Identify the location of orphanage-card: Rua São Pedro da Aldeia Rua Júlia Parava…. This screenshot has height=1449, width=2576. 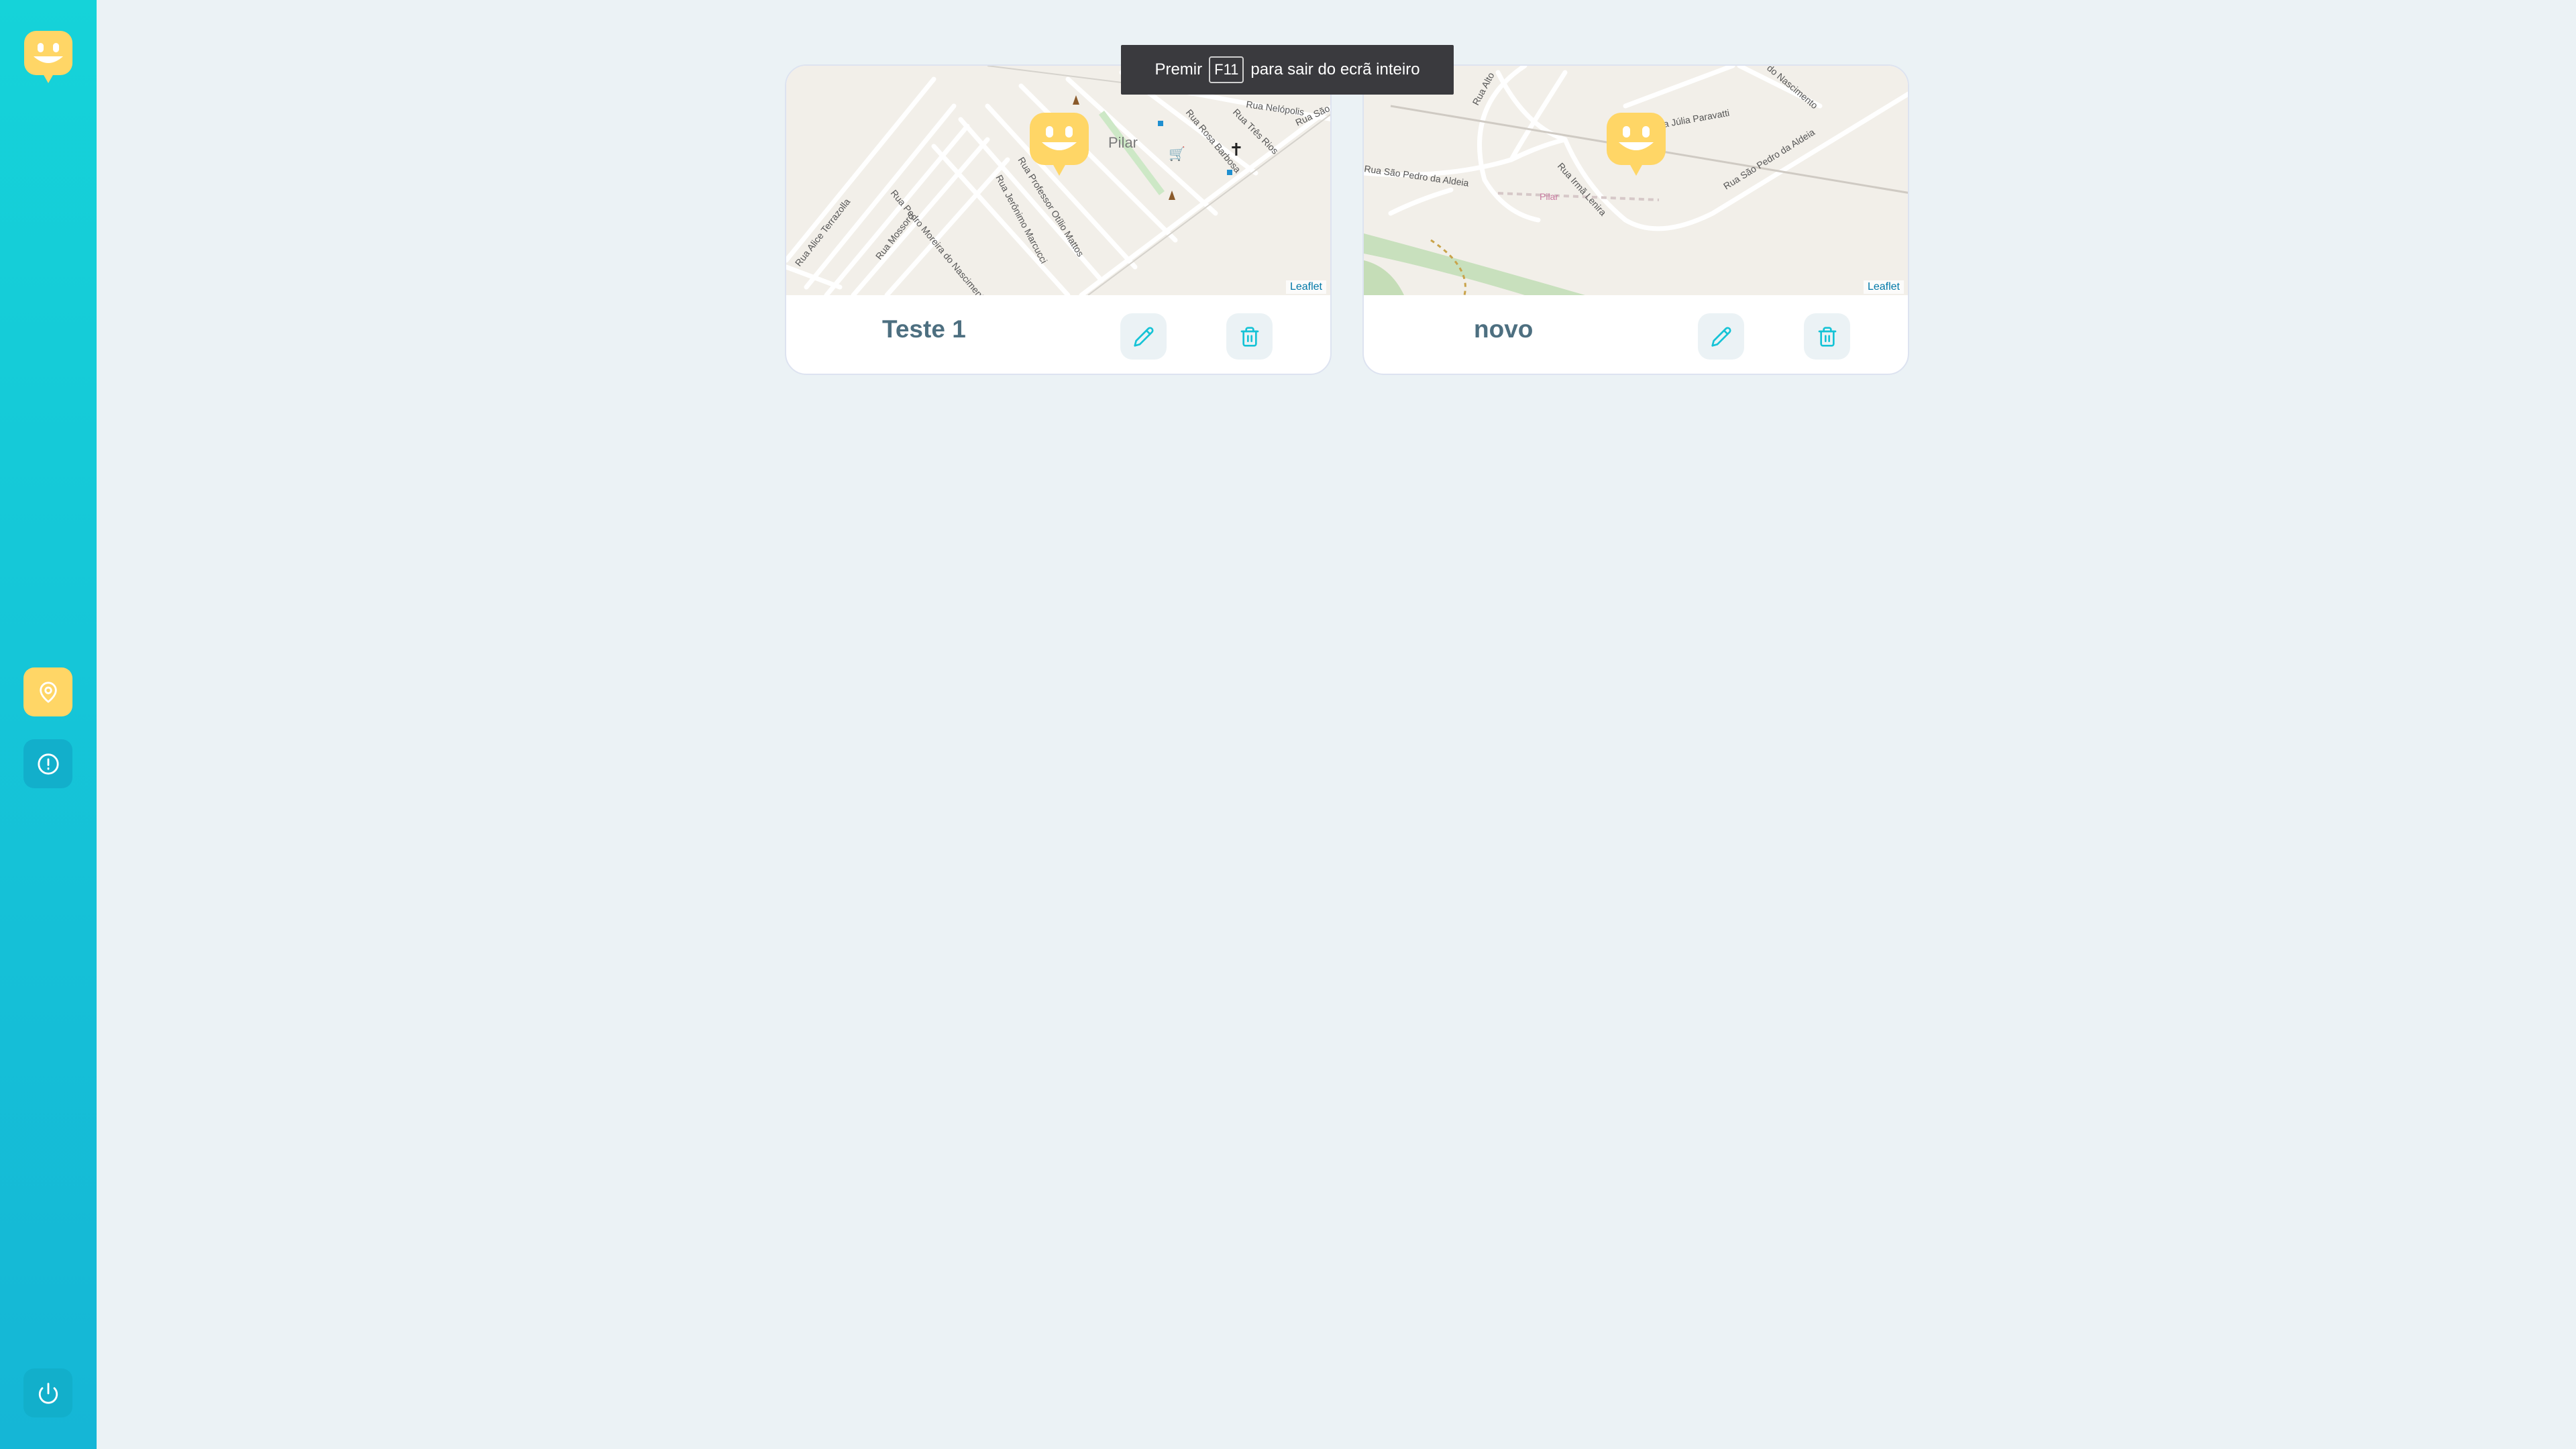
(1635, 219).